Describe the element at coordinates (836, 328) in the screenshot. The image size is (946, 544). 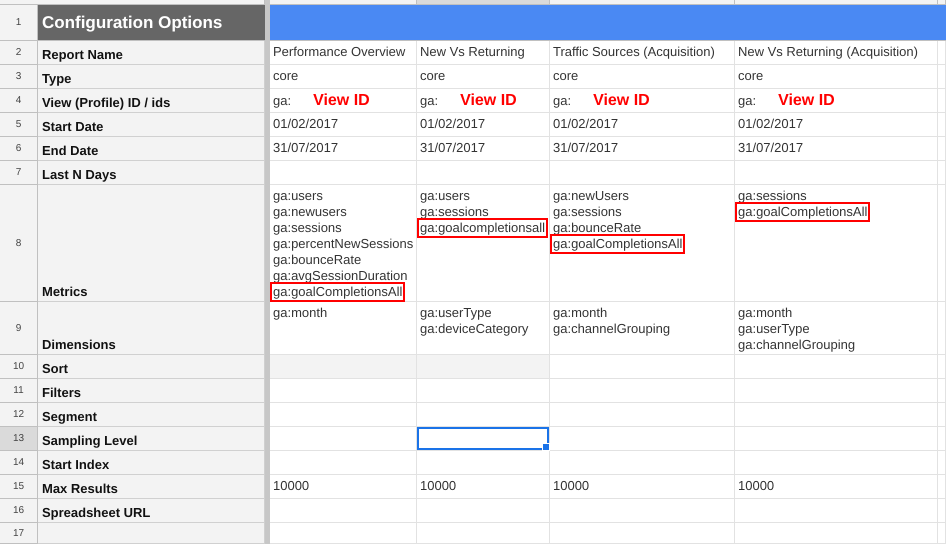
I see `table-cell: ga:month ga:userType ga:channelGrouping` at that location.